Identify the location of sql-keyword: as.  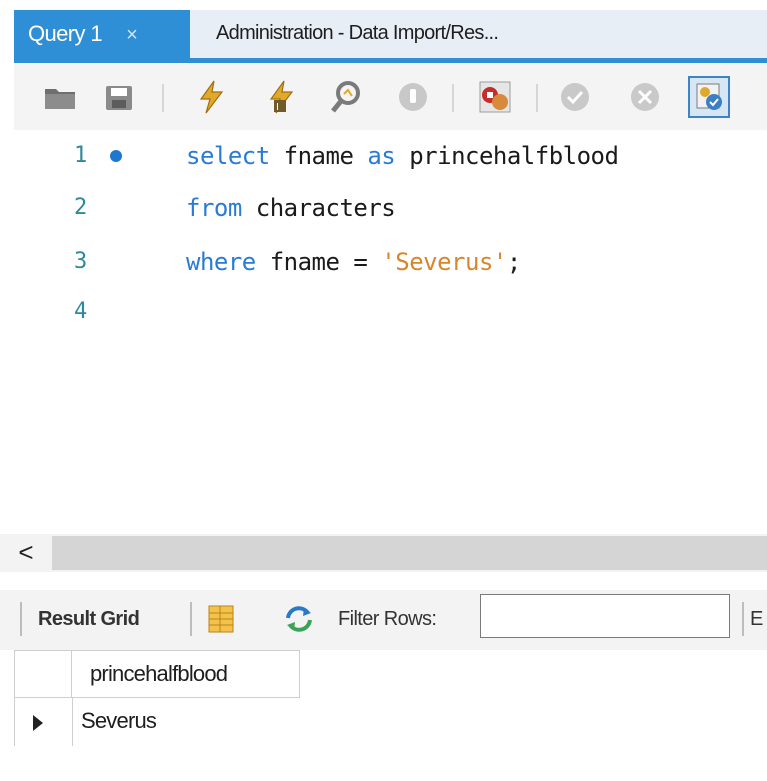
(381, 156).